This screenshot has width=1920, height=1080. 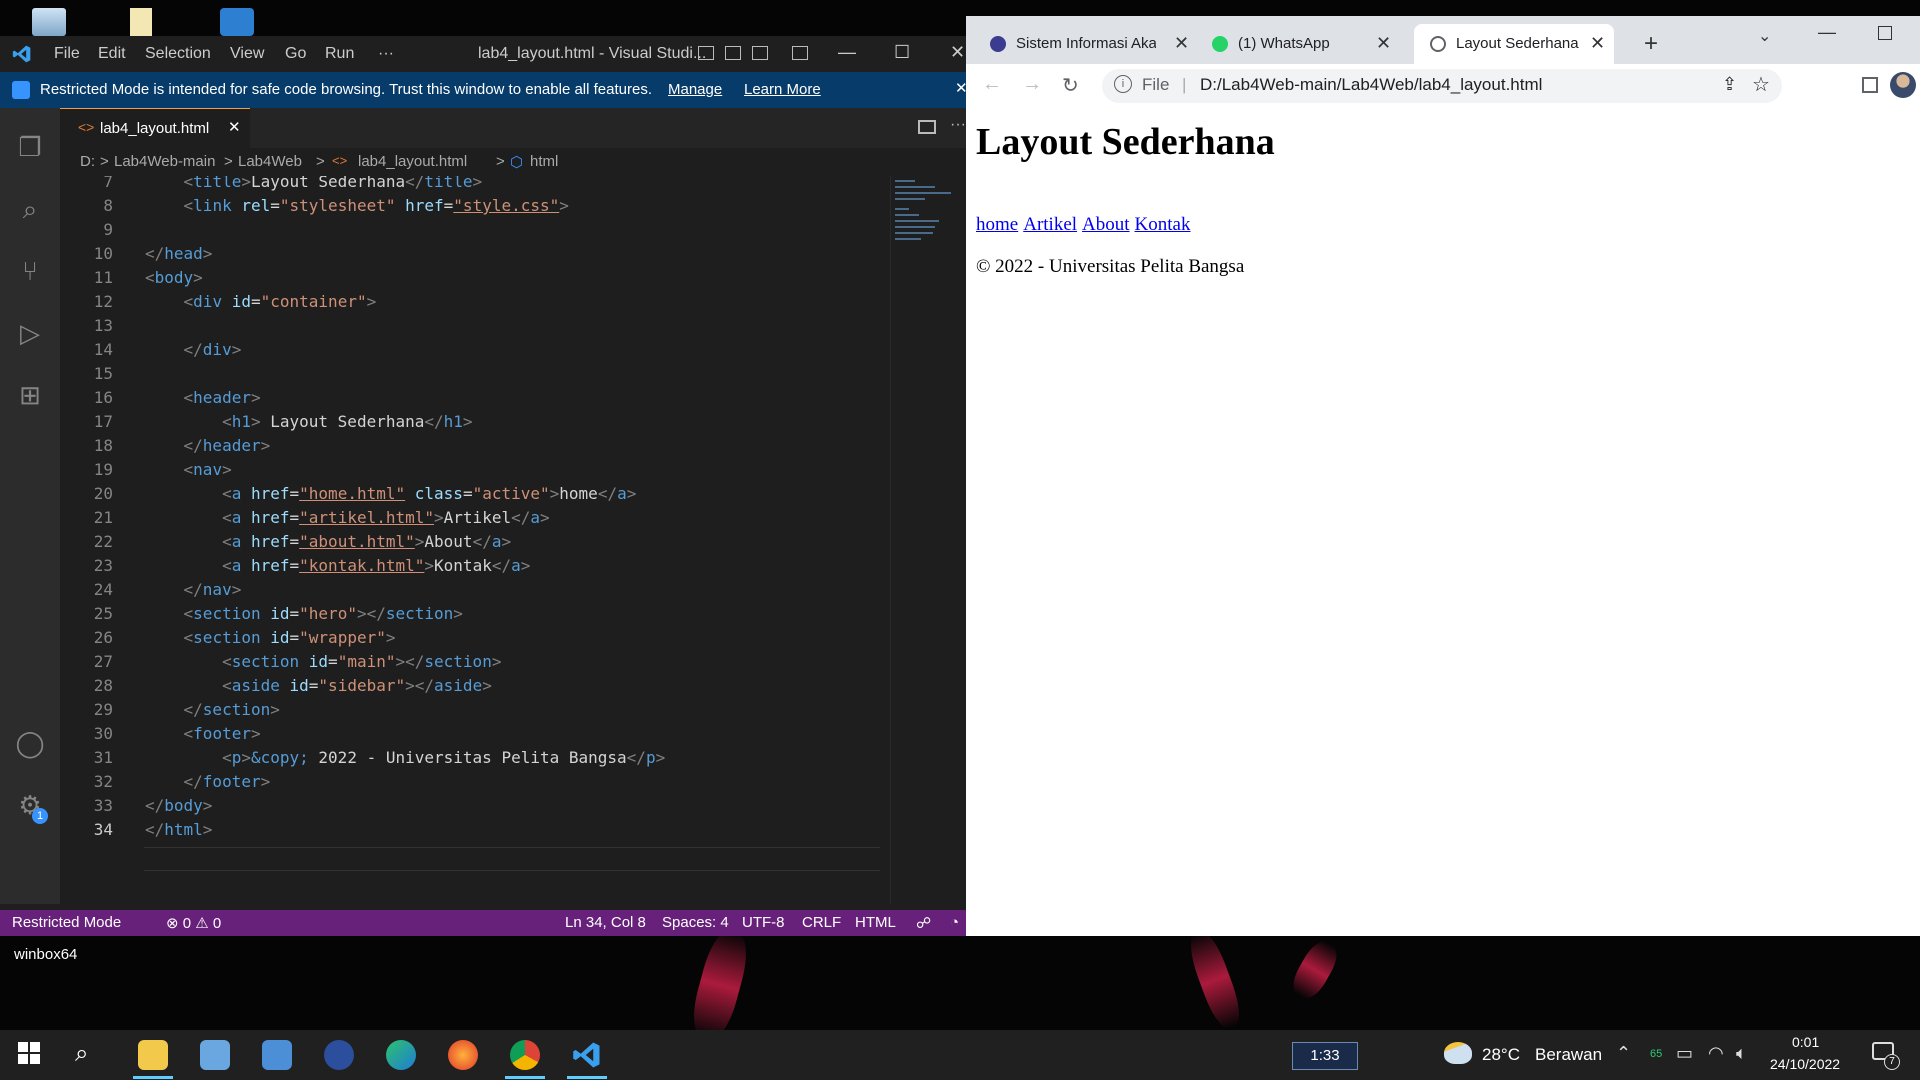 I want to click on wallpaper-streak, so click(x=720, y=978).